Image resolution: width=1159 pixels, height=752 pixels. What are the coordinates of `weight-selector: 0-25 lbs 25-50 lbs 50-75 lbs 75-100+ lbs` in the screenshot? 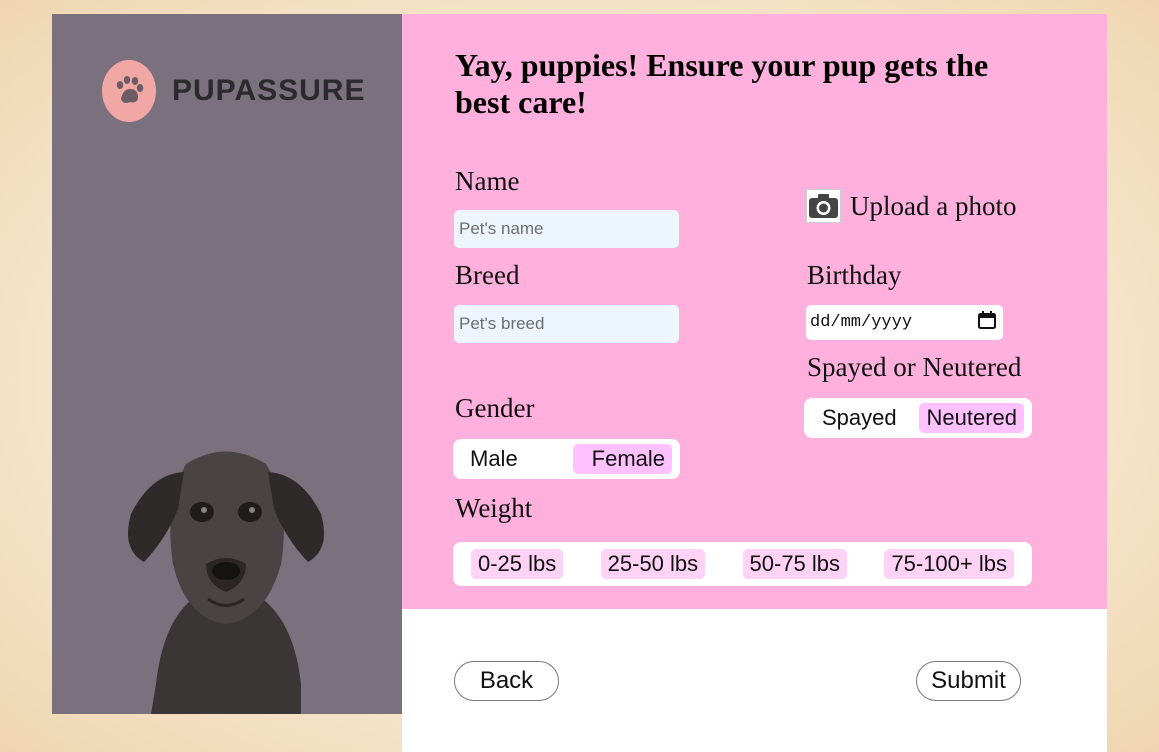 It's located at (742, 564).